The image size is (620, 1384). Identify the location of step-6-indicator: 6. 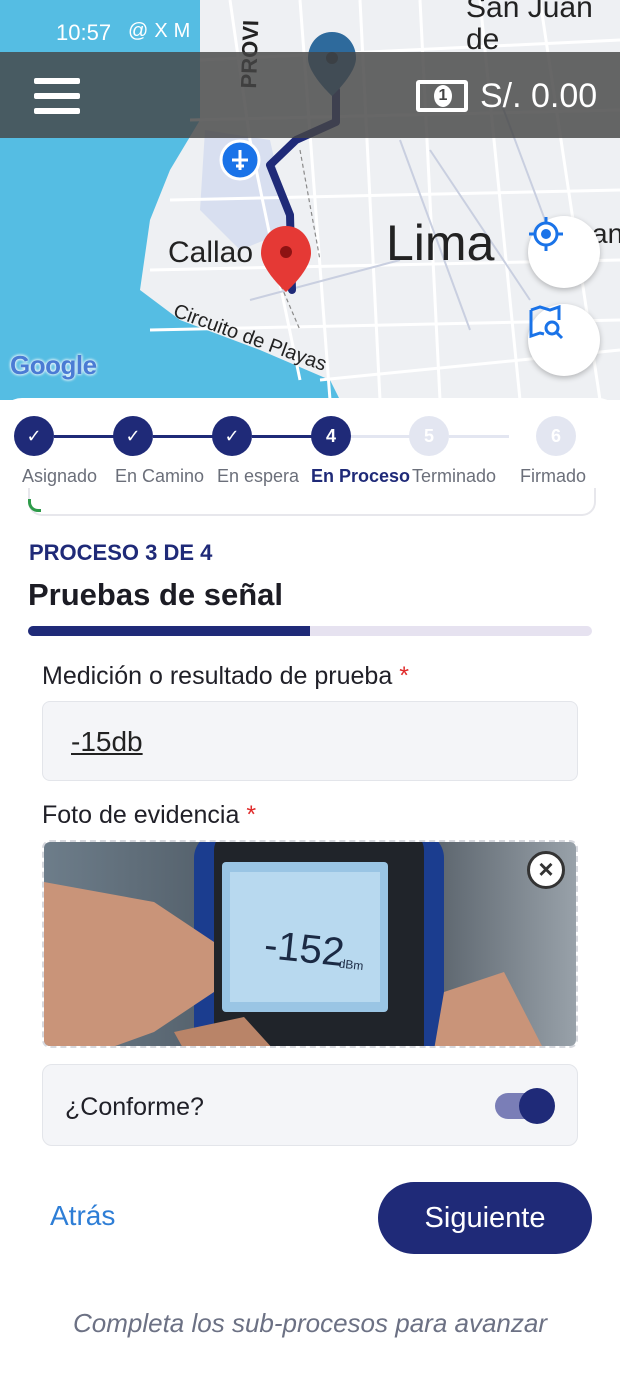
(556, 436).